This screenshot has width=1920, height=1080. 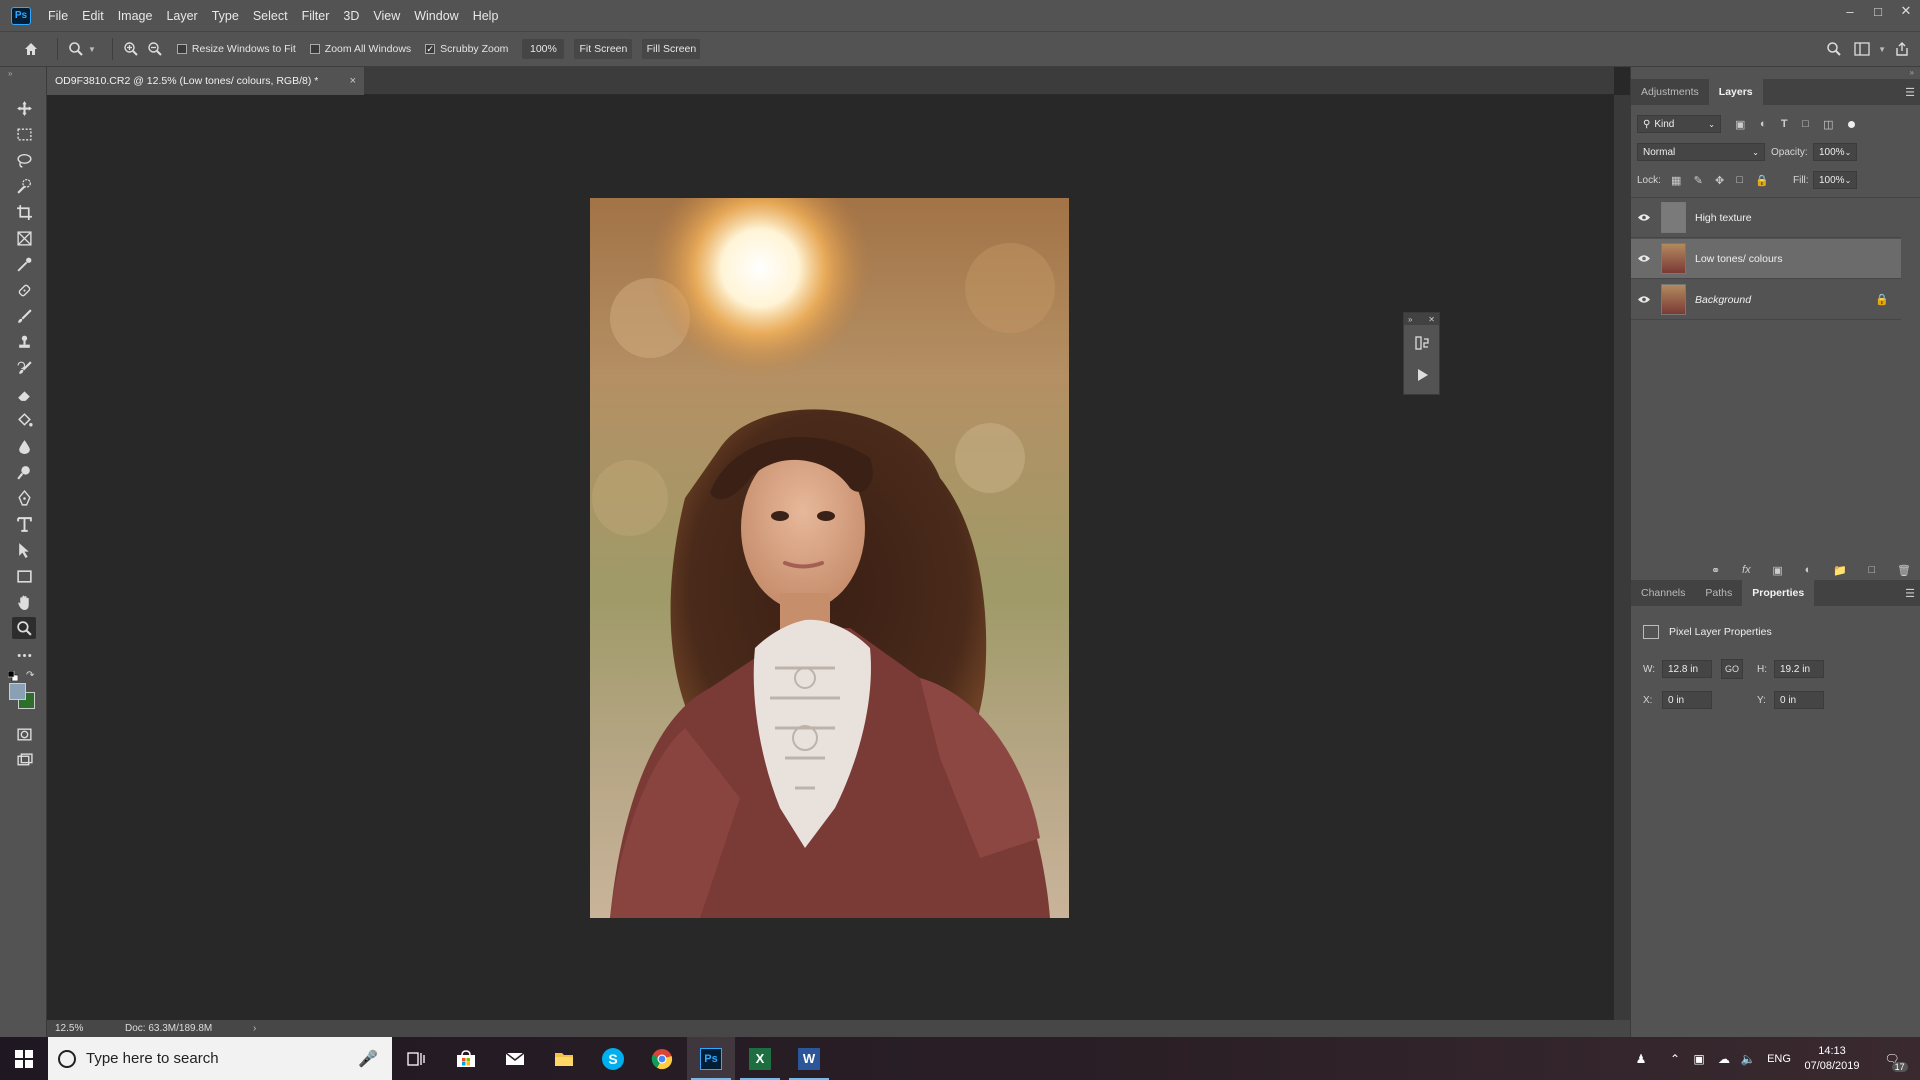 What do you see at coordinates (1902, 49) in the screenshot?
I see `share-icon` at bounding box center [1902, 49].